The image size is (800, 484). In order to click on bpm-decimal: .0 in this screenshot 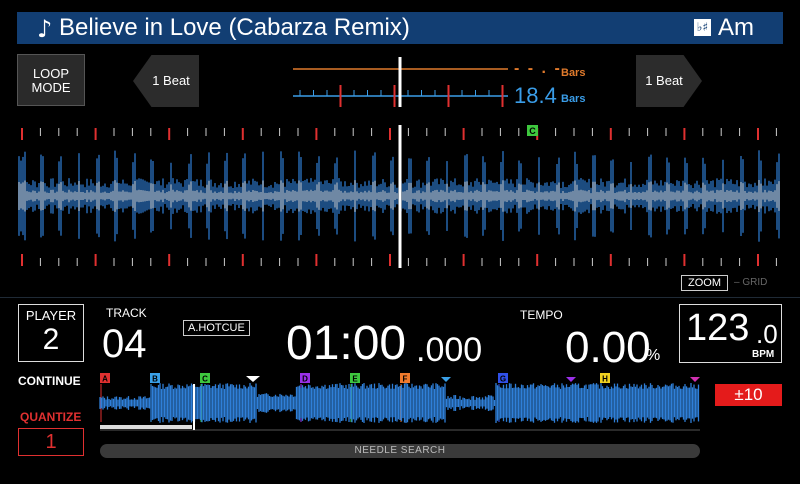, I will do `click(767, 334)`.